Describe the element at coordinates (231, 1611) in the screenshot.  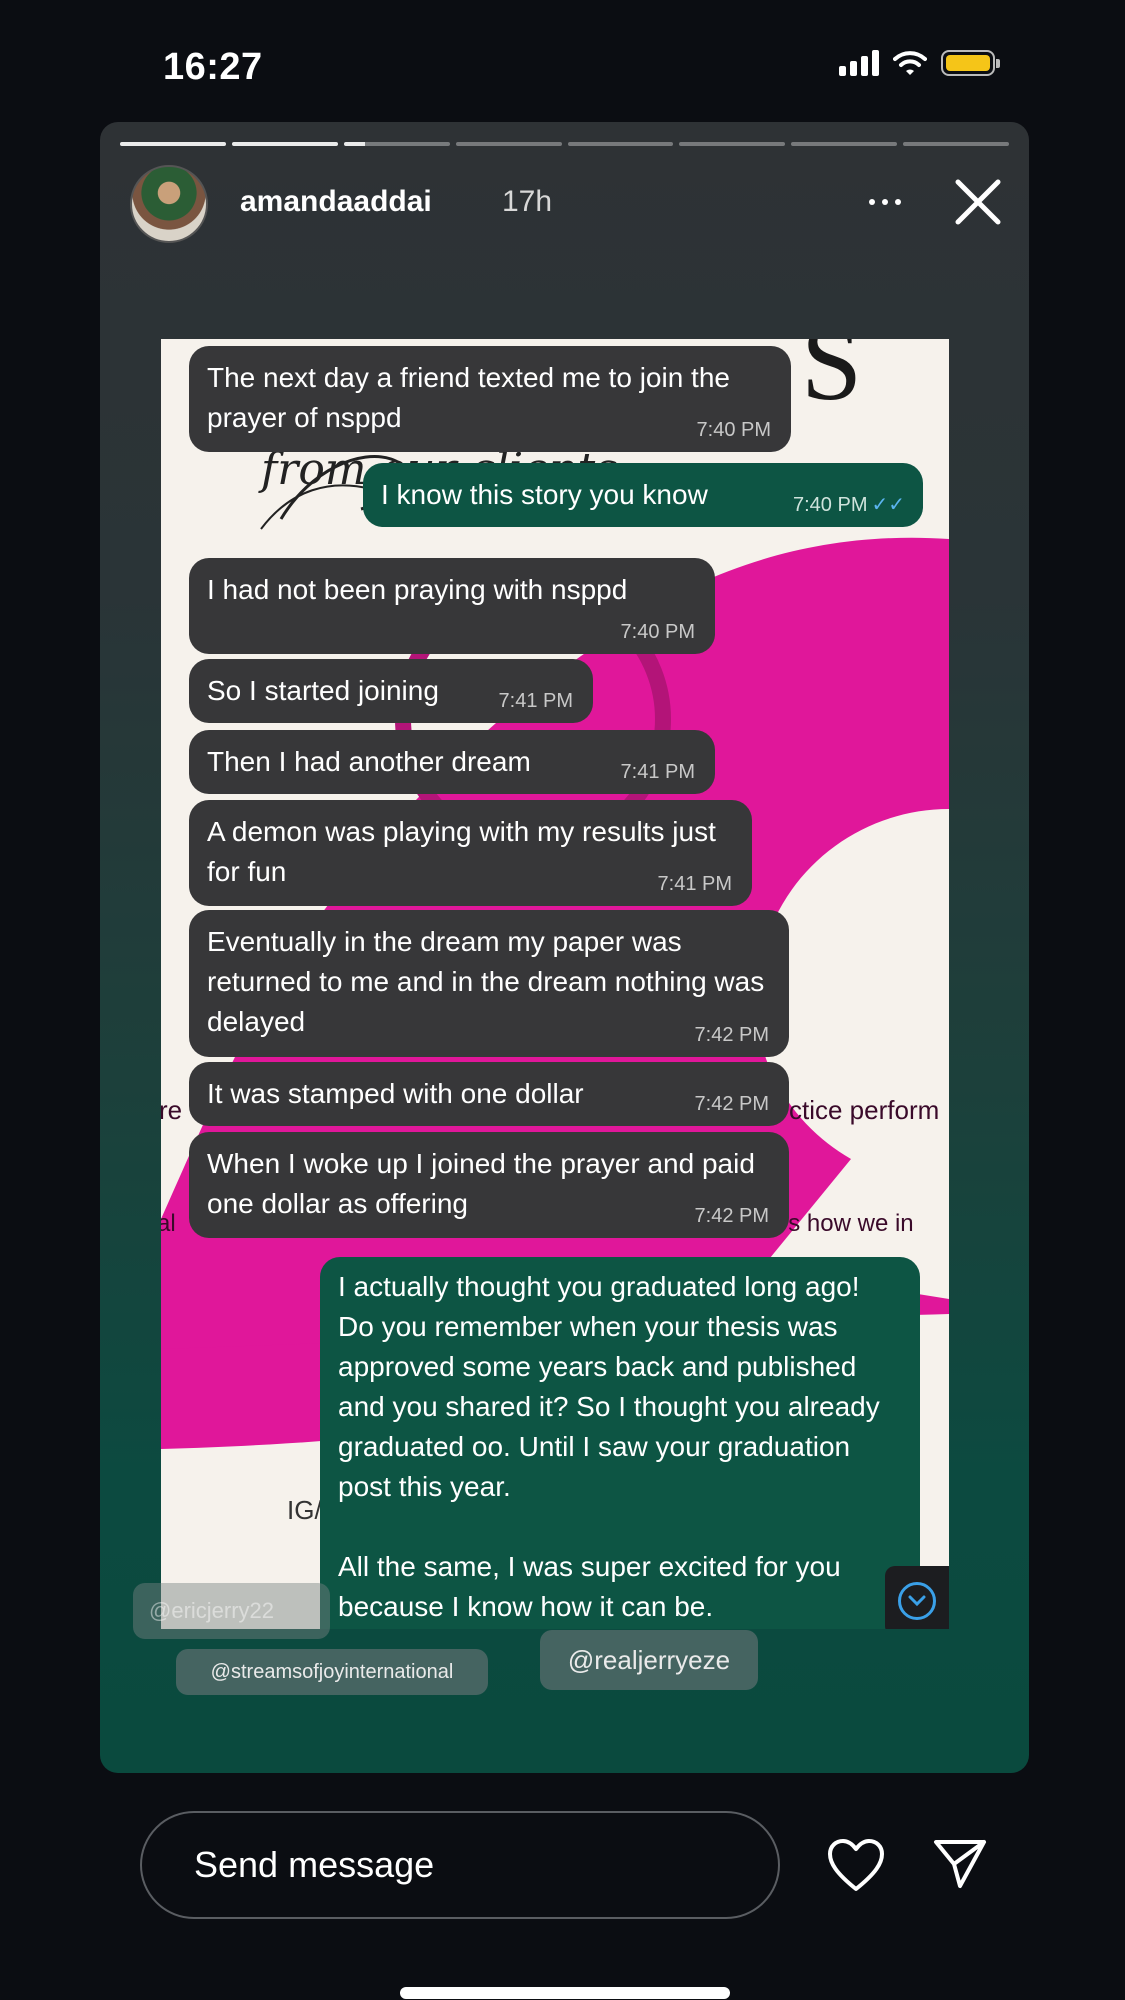
I see `mention-tag: @ericjerry22` at that location.